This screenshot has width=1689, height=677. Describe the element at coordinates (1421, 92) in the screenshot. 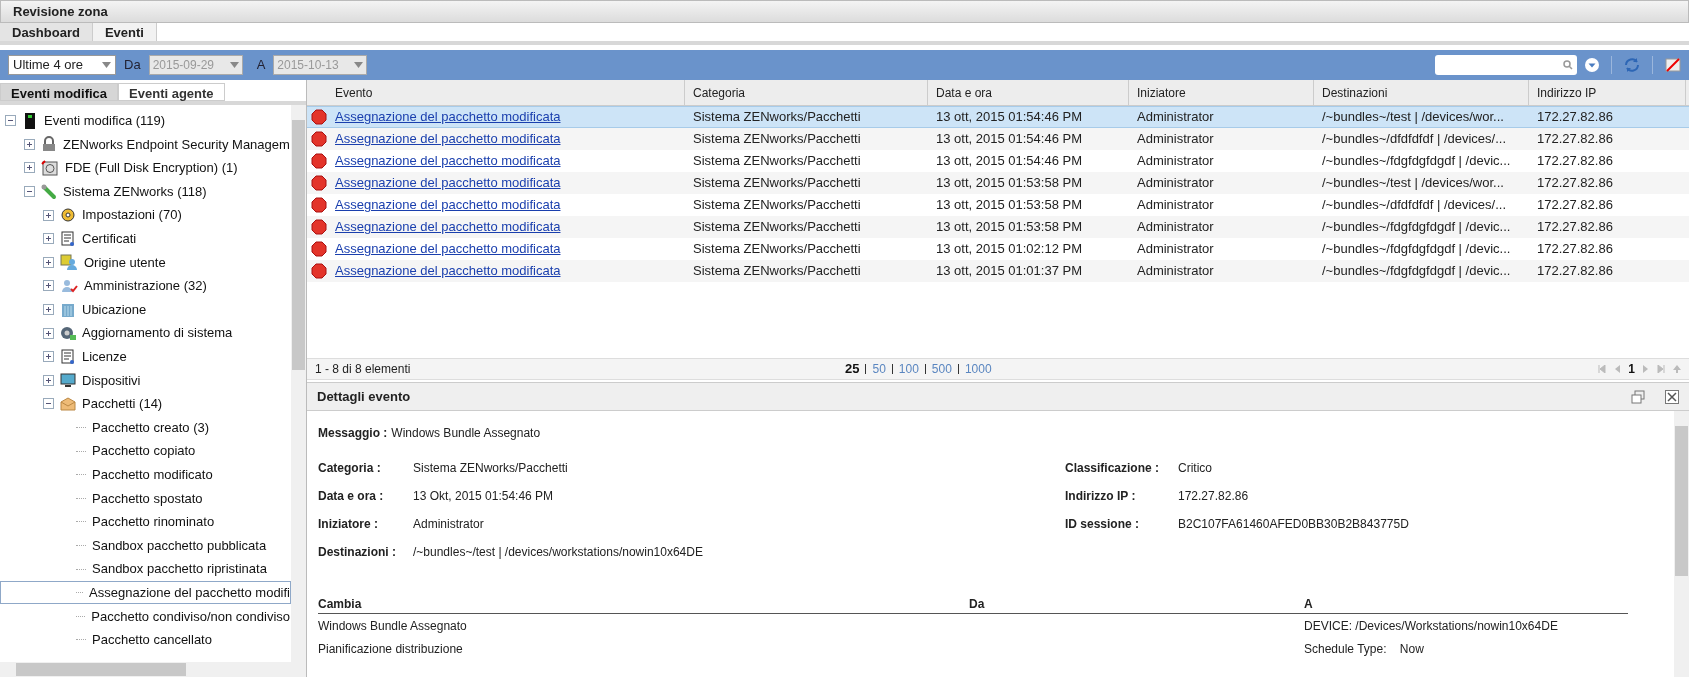

I see `column-header: Destinazioni` at that location.